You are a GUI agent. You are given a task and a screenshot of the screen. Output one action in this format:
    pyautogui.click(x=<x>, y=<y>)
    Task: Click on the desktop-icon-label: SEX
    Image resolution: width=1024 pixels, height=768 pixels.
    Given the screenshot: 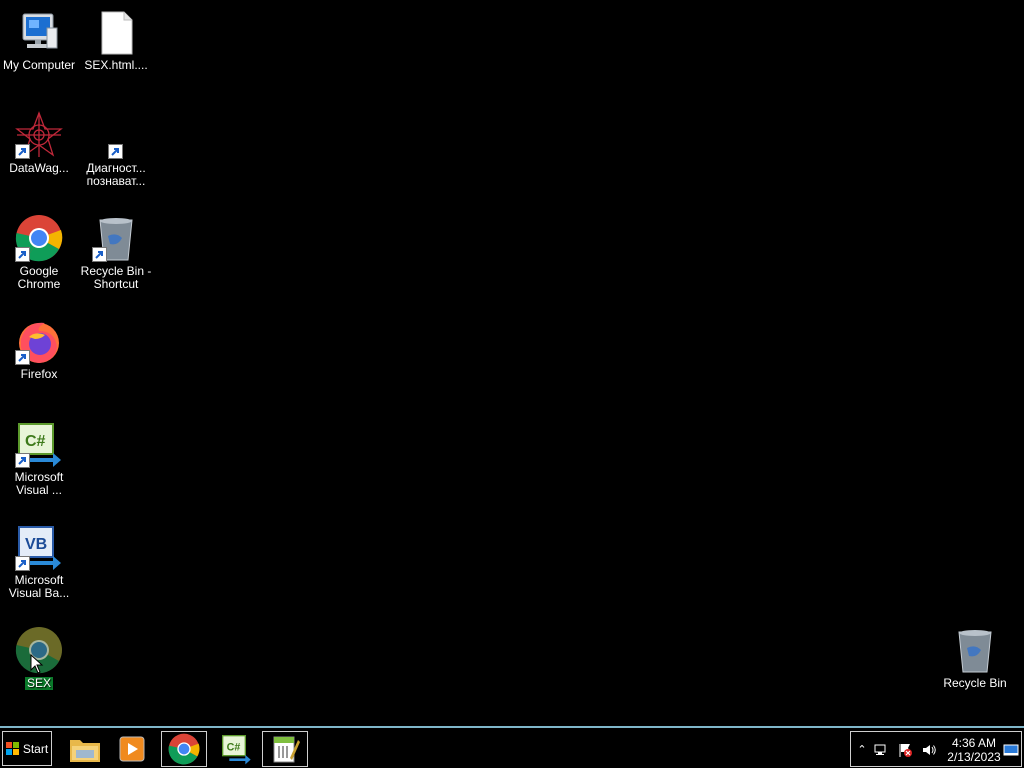 What is the action you would take?
    pyautogui.click(x=38, y=683)
    